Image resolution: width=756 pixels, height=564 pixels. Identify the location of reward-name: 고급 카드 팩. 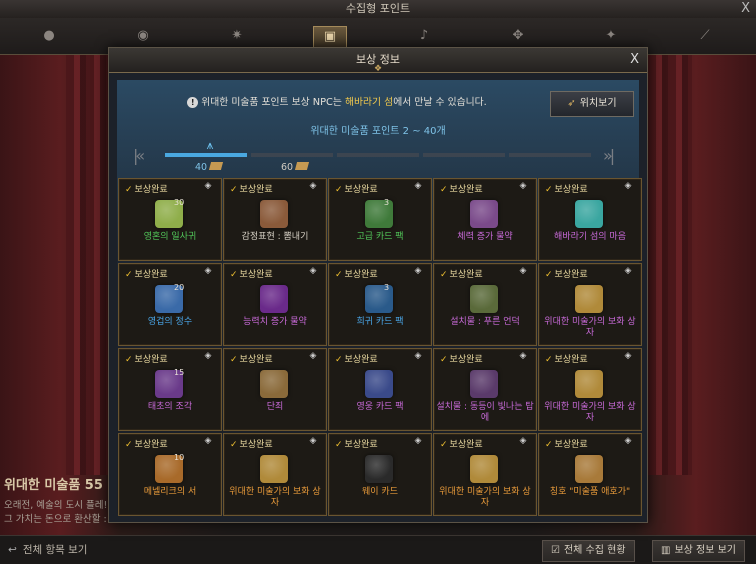
(380, 237).